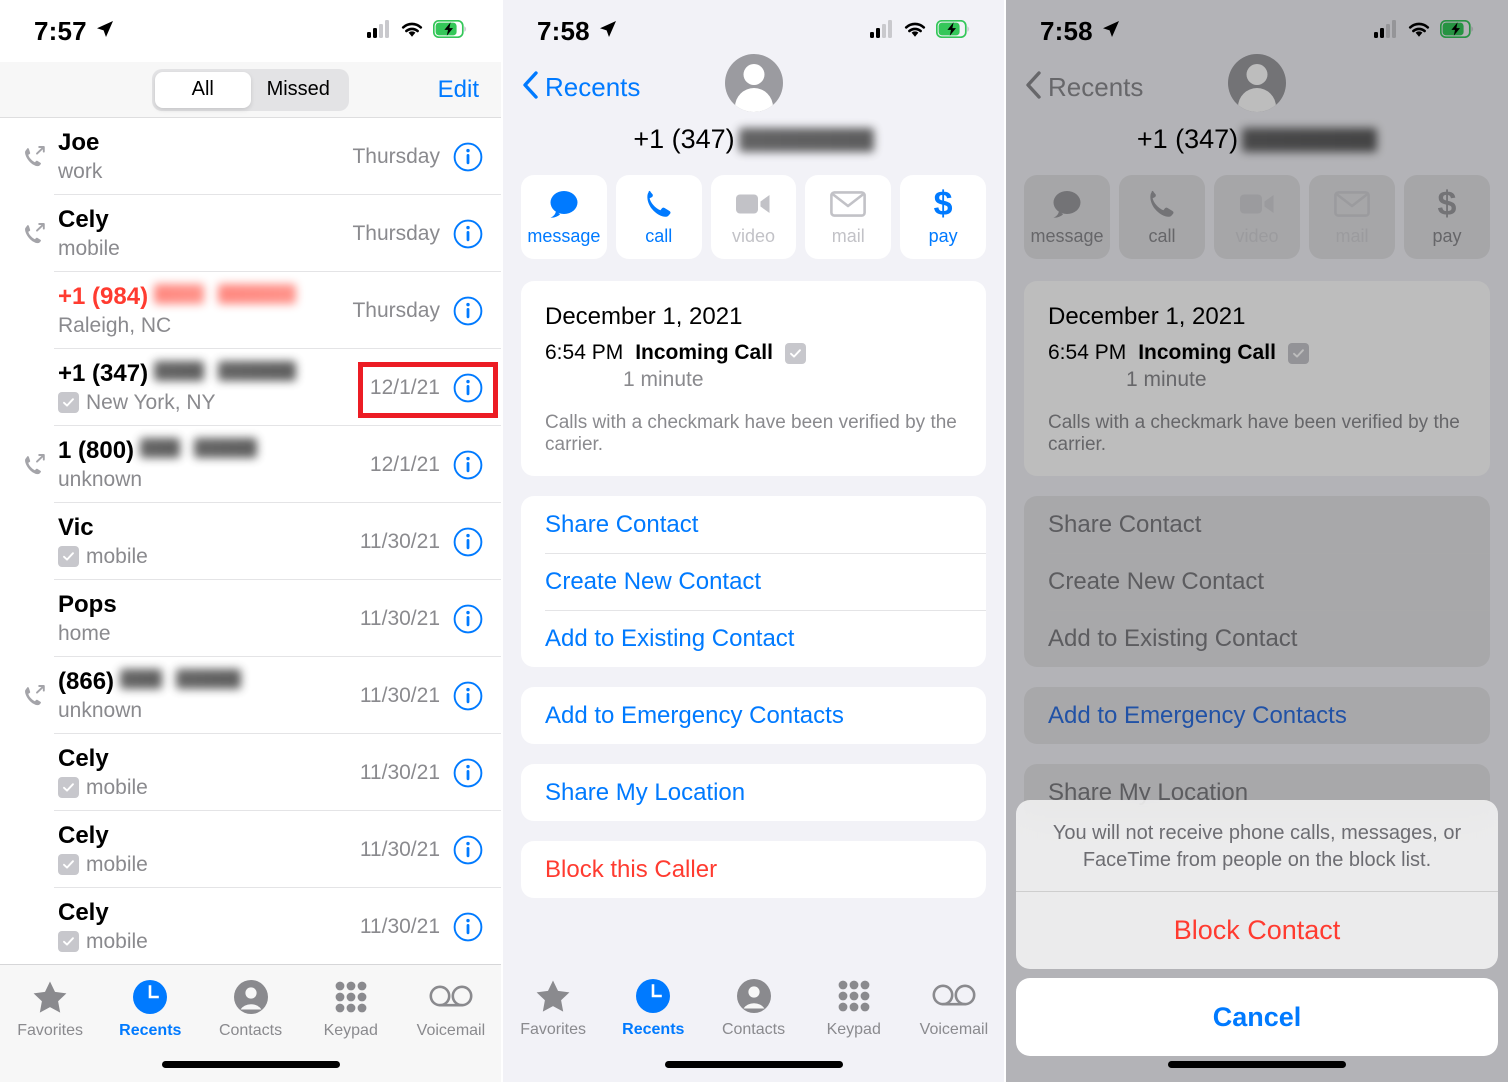 This screenshot has width=1508, height=1082. What do you see at coordinates (299, 90) in the screenshot?
I see `segment-missed: Missed` at bounding box center [299, 90].